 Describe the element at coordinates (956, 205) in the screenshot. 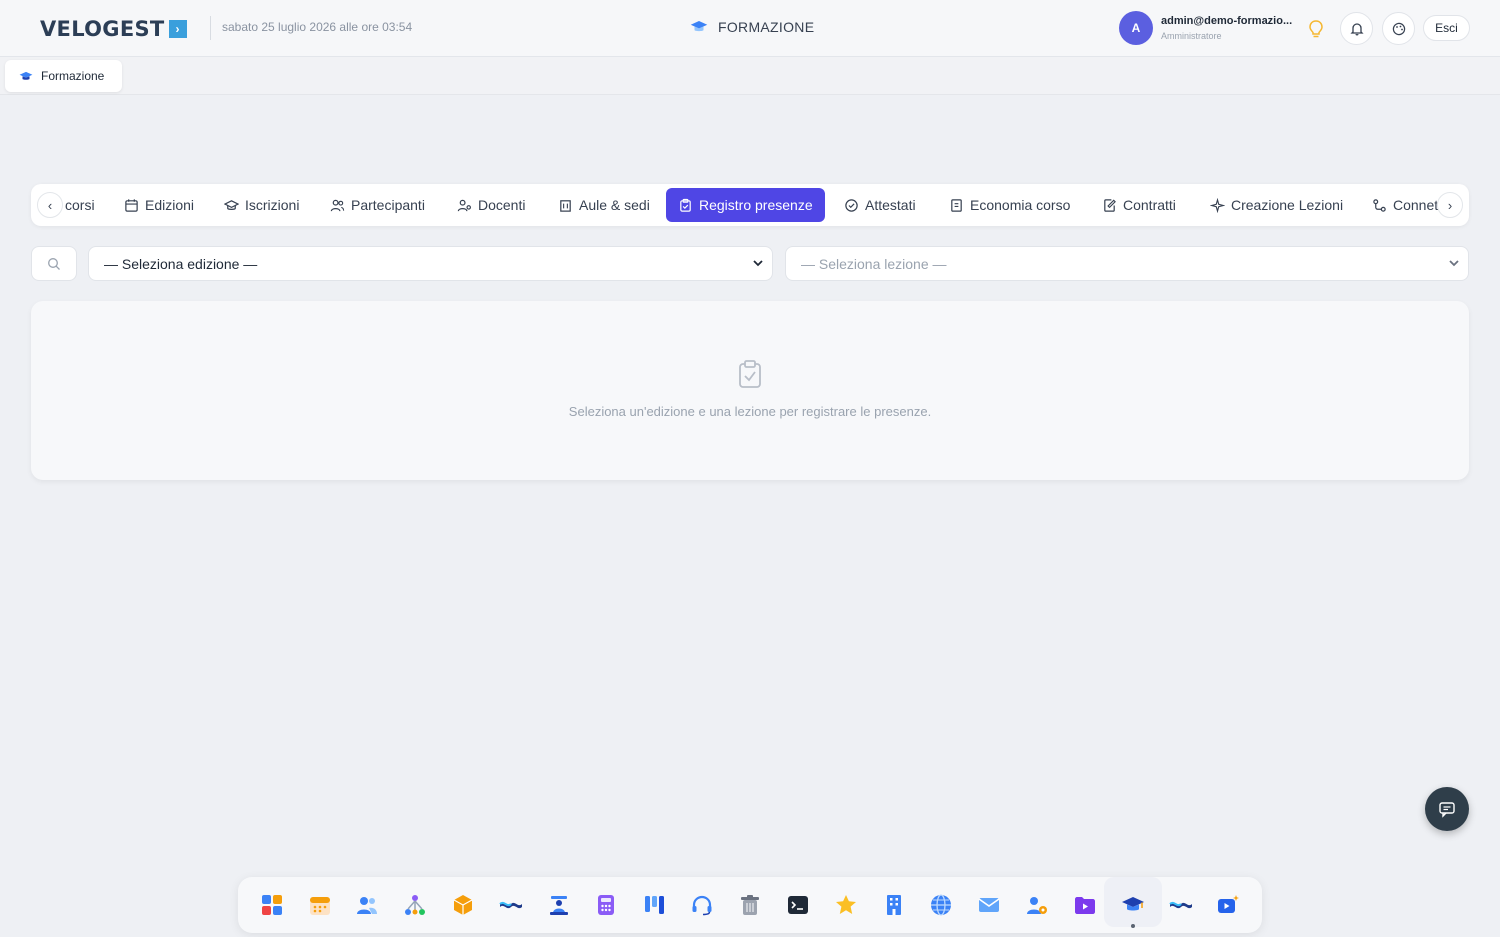

I see `receipt-icon` at that location.